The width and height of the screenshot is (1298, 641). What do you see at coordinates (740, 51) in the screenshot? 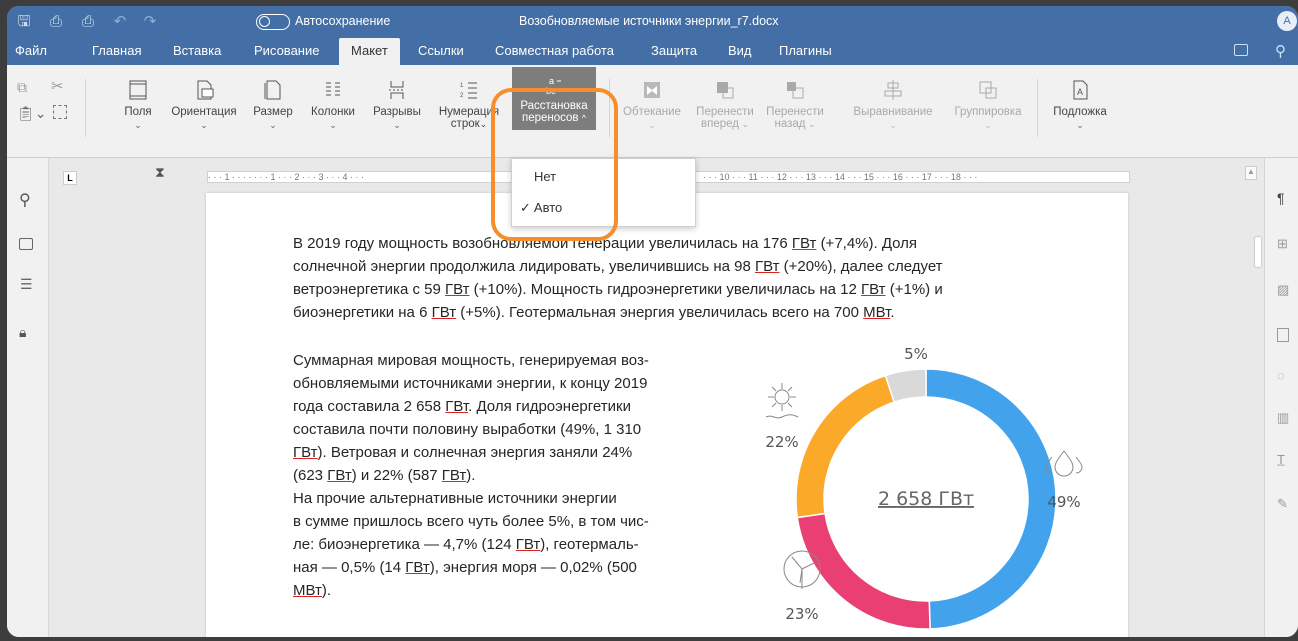
I see `menu-view: Вид` at bounding box center [740, 51].